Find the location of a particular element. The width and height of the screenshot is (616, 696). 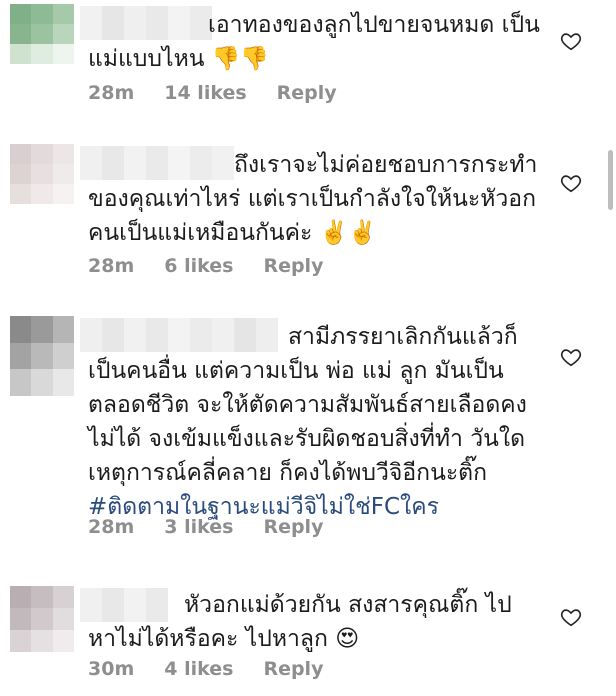

like-count: 14 likes is located at coordinates (205, 93).